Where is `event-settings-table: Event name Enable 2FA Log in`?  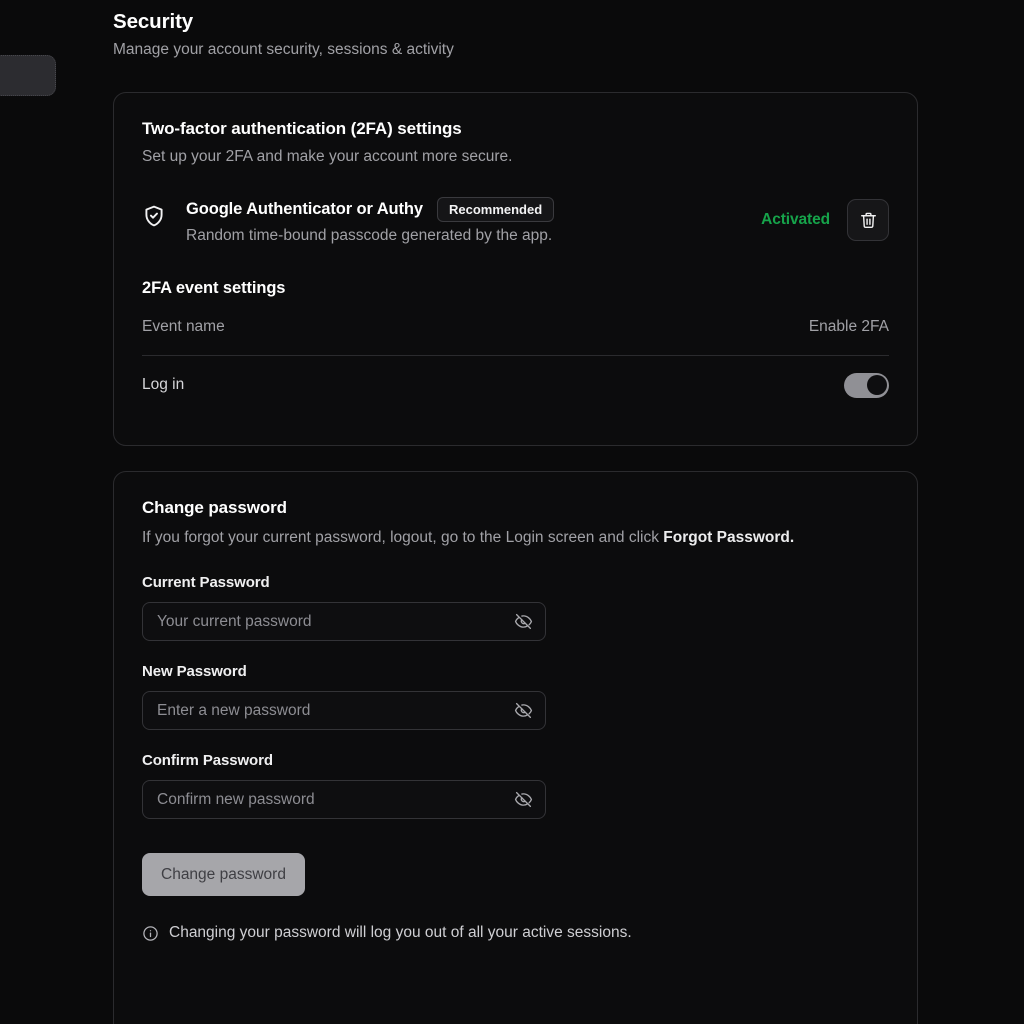
event-settings-table: Event name Enable 2FA Log in is located at coordinates (515, 366).